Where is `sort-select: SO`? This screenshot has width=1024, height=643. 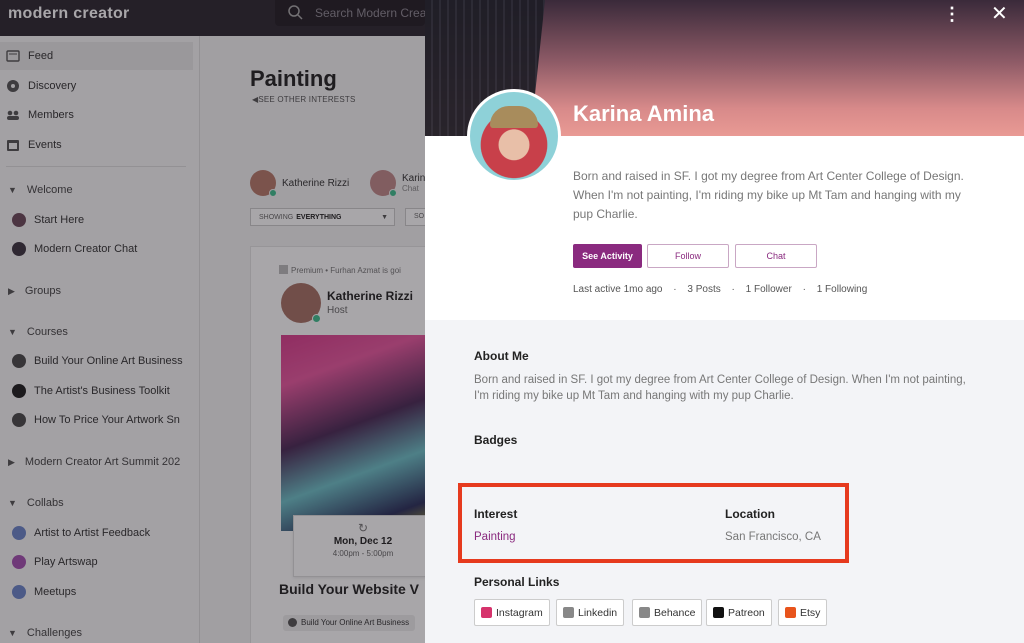 sort-select: SO is located at coordinates (415, 217).